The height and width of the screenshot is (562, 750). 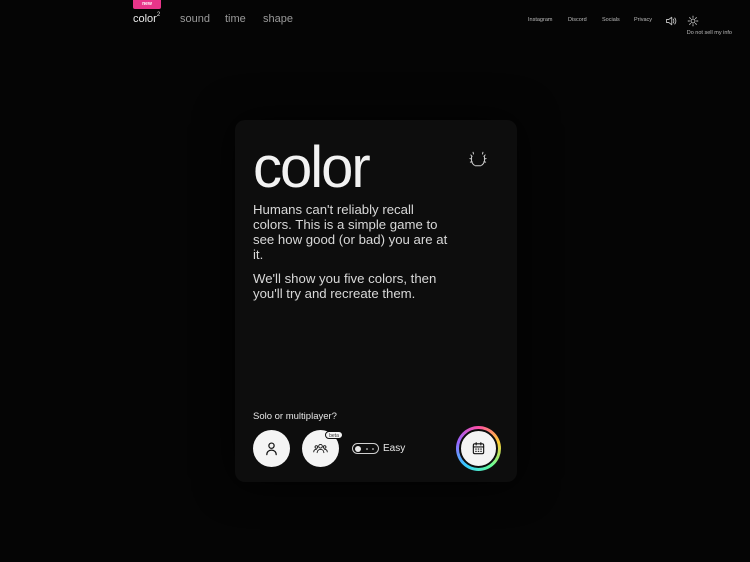 I want to click on nav-time: time, so click(x=235, y=19).